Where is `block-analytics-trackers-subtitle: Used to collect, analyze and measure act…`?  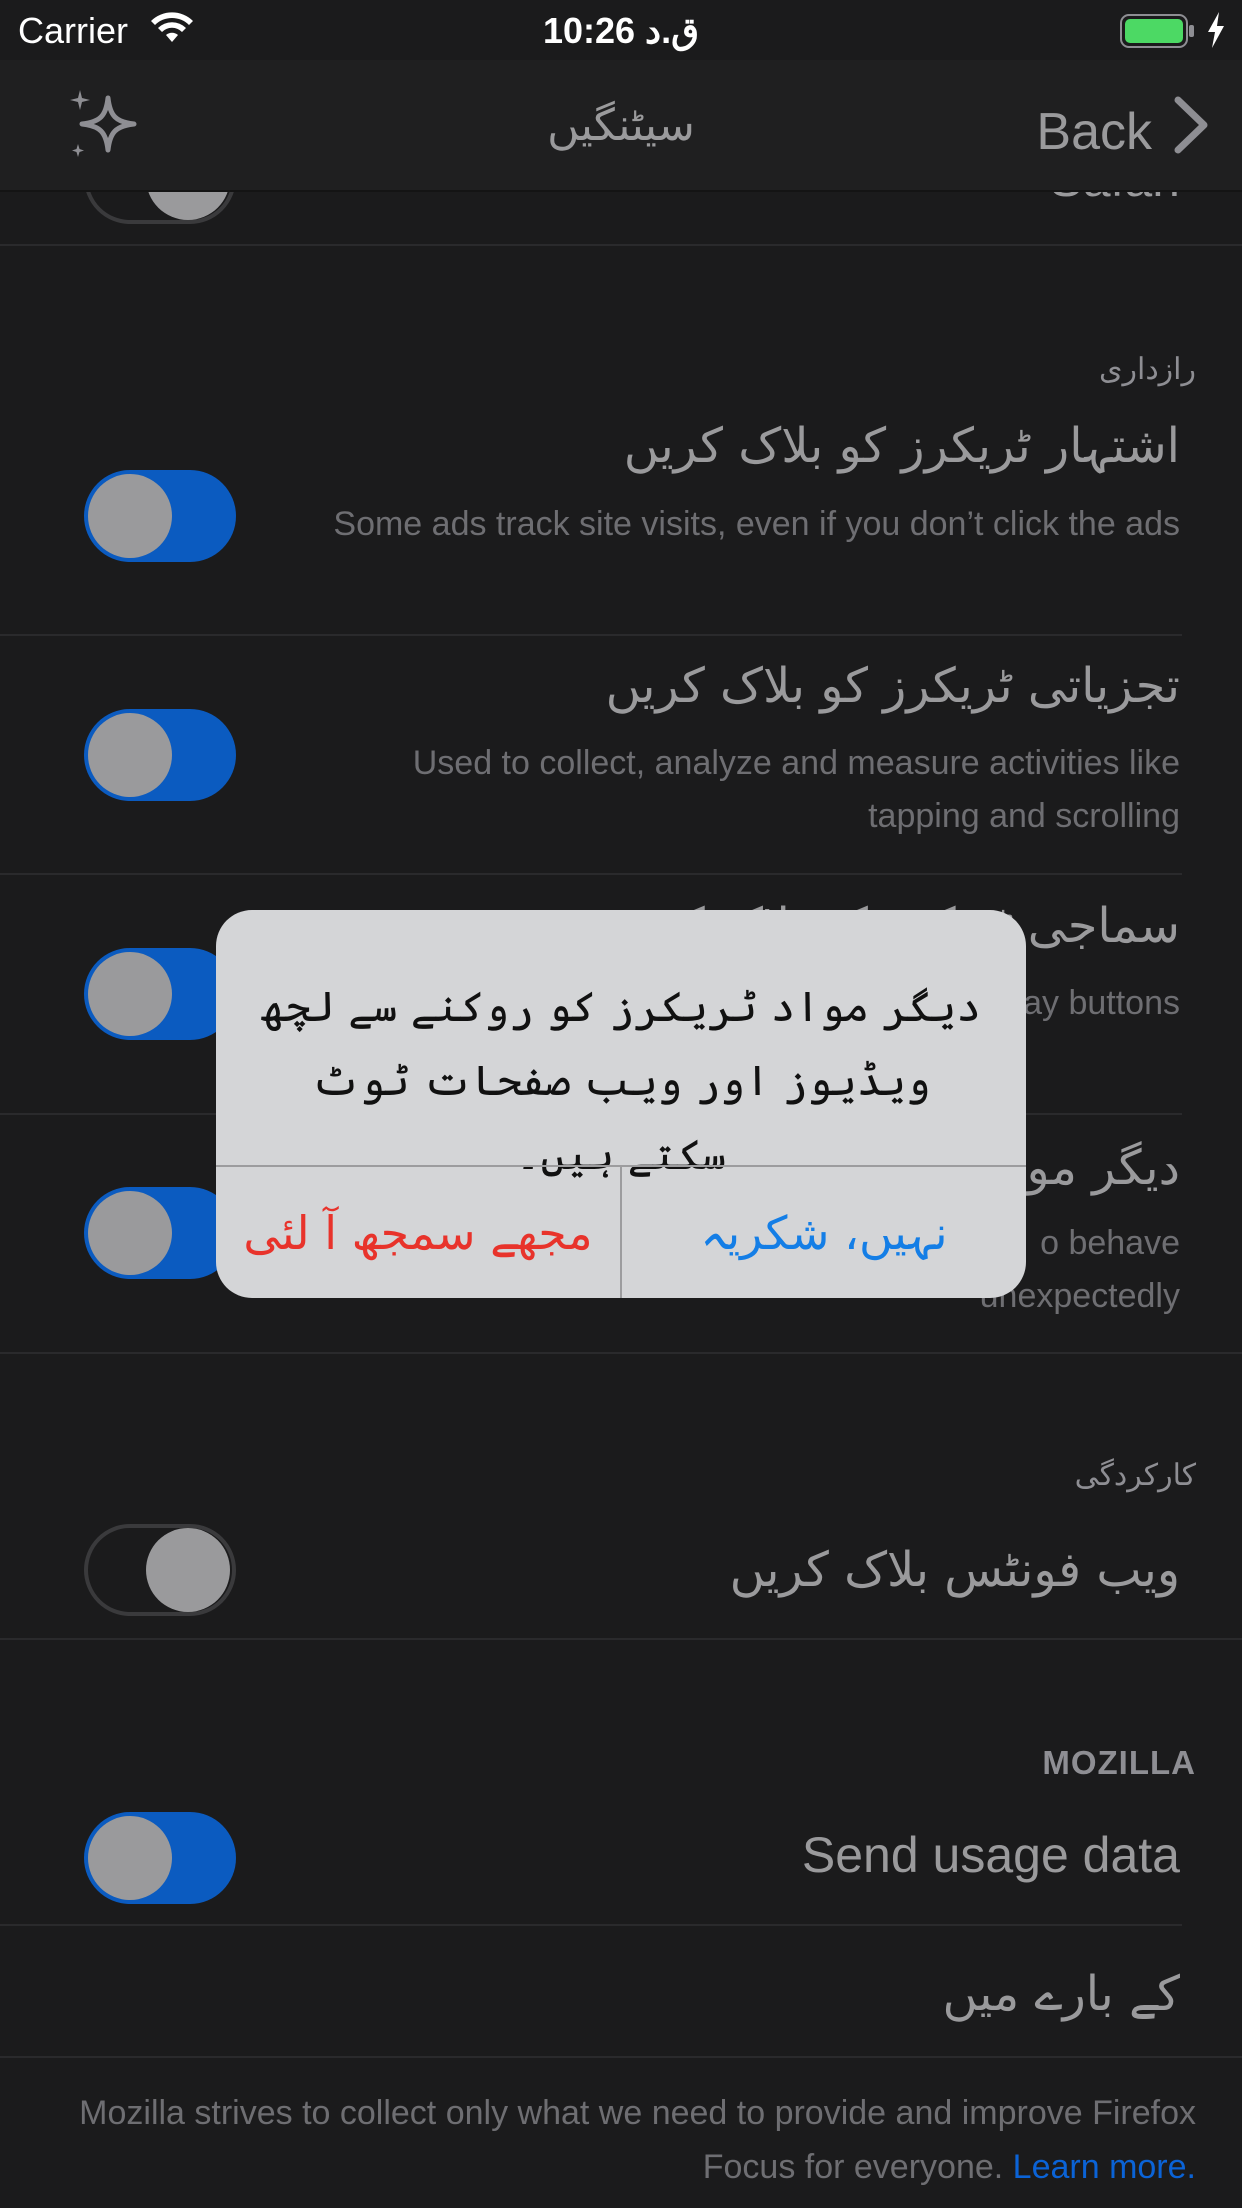 block-analytics-trackers-subtitle: Used to collect, analyze and measure act… is located at coordinates (796, 789).